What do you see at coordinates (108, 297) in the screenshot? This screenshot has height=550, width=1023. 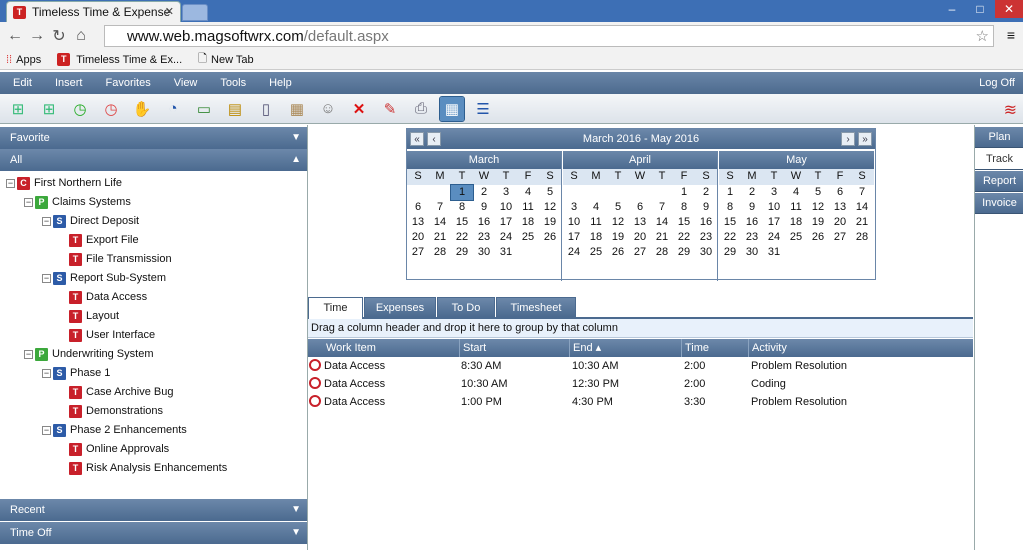 I see `tree-node: T Data Access` at bounding box center [108, 297].